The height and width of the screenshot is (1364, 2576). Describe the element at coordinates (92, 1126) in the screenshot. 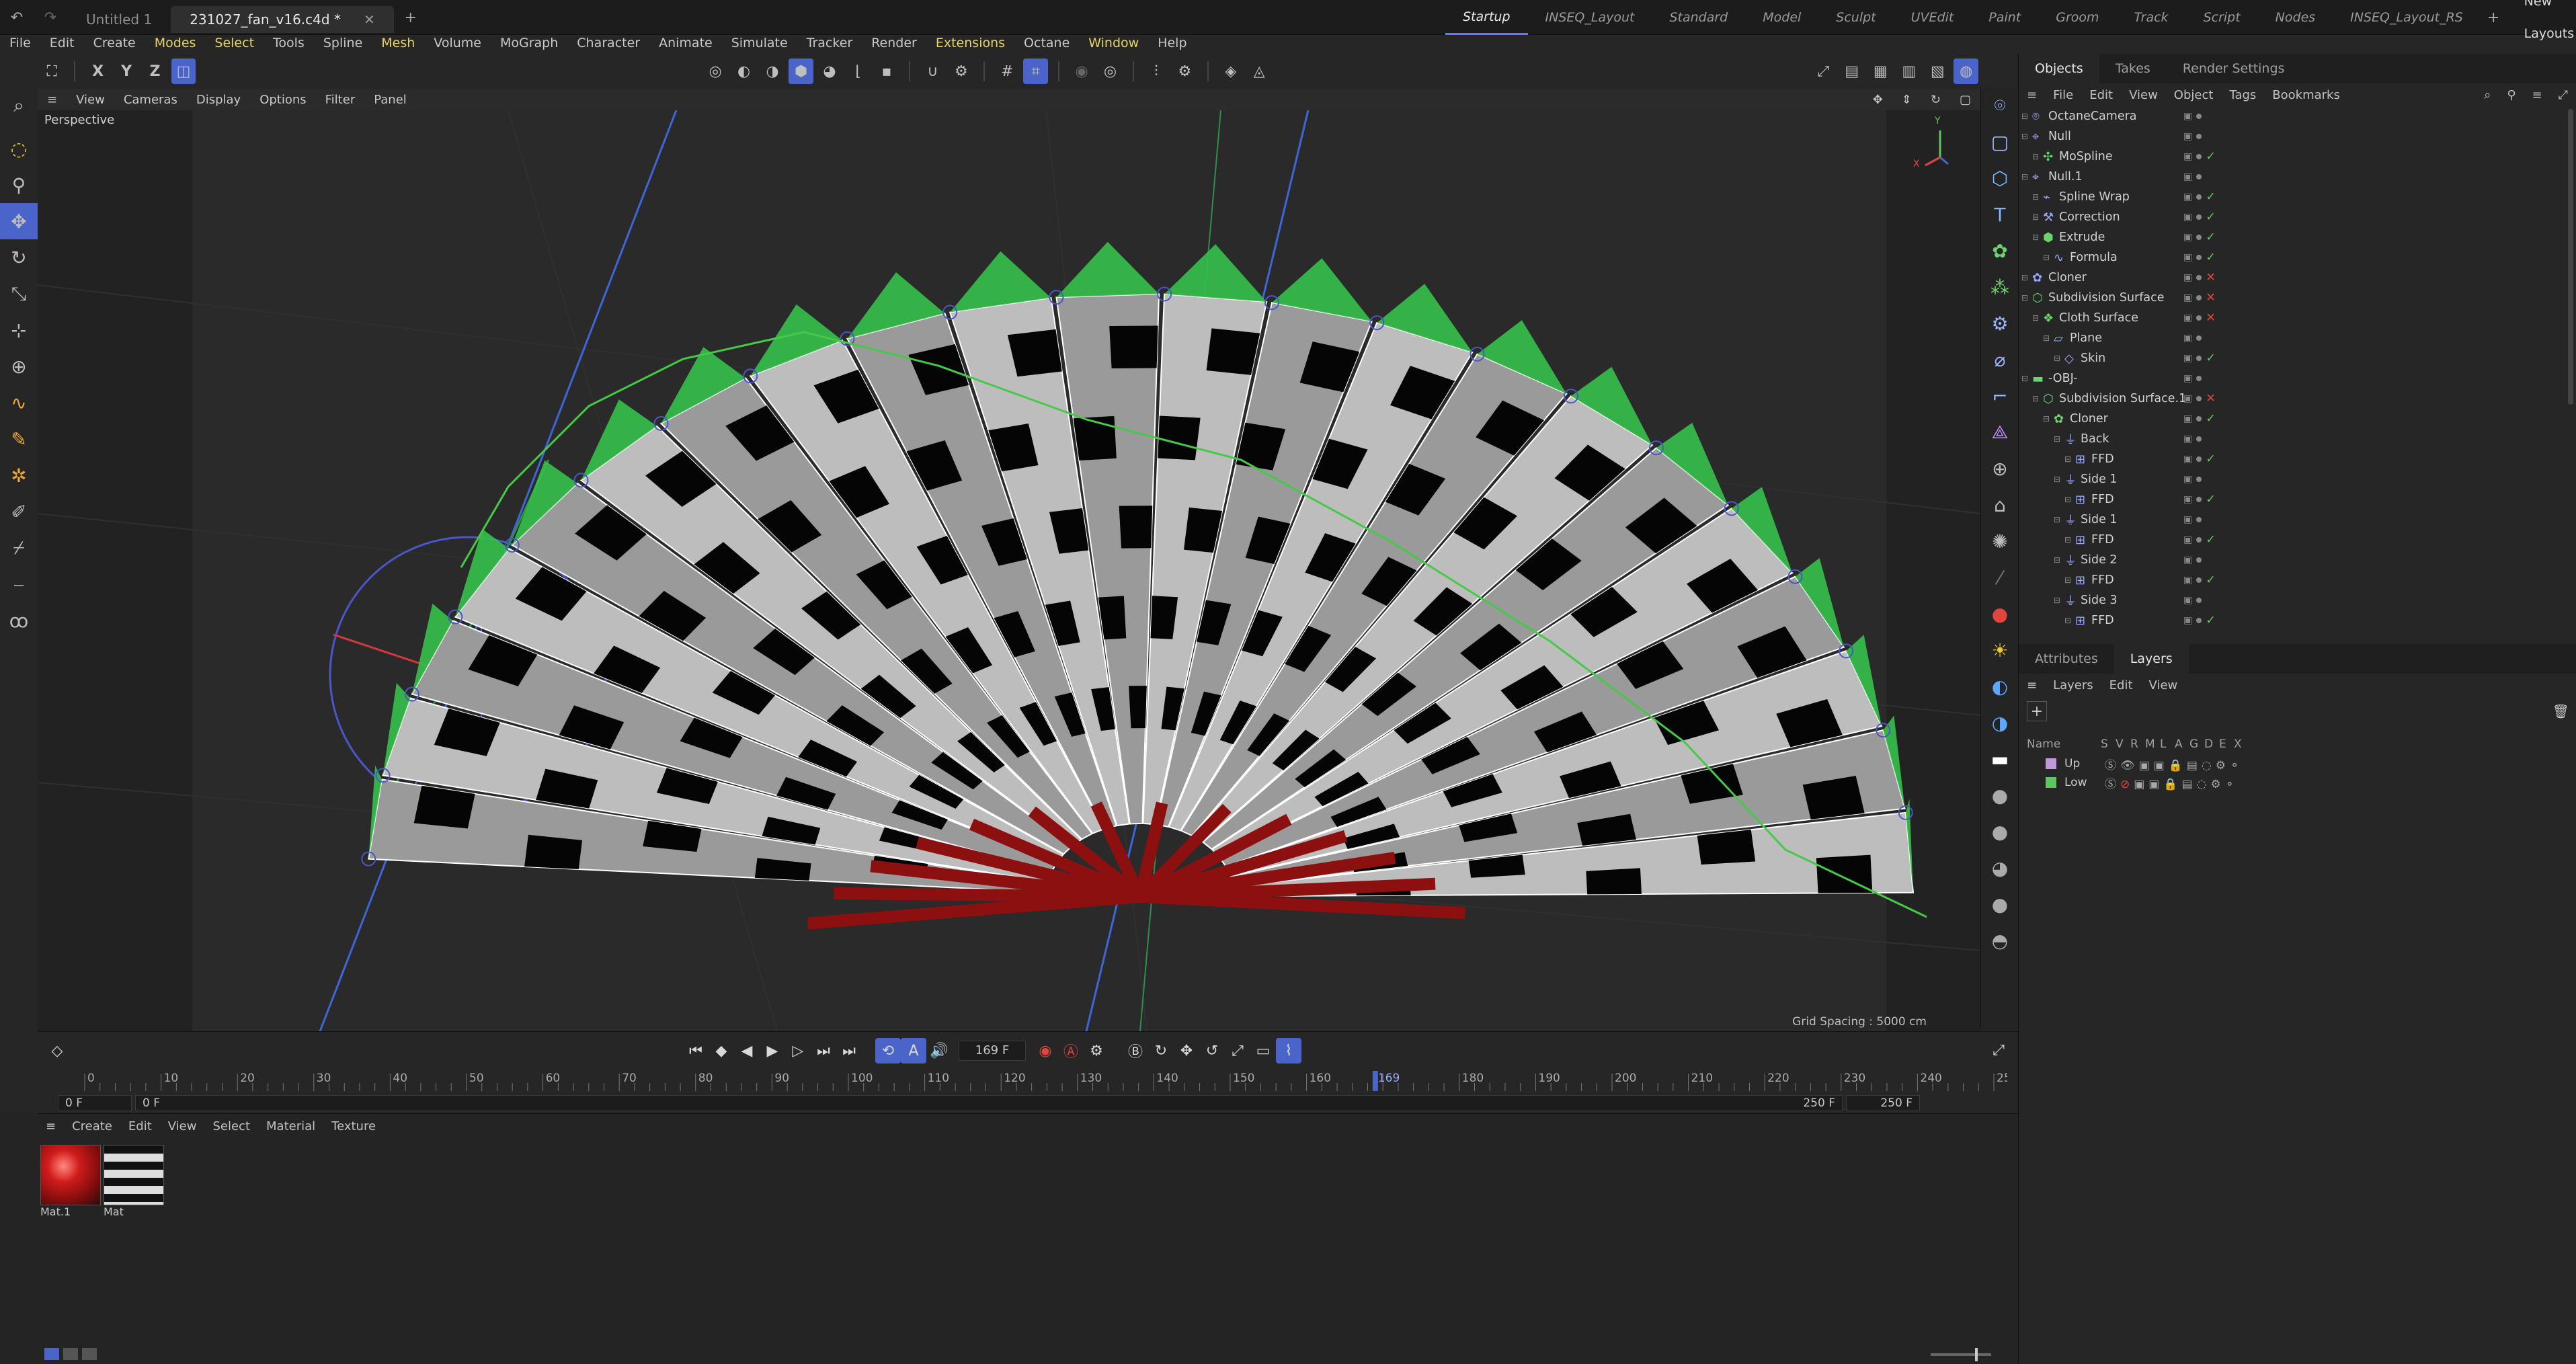

I see `material-menu-create: Create` at that location.